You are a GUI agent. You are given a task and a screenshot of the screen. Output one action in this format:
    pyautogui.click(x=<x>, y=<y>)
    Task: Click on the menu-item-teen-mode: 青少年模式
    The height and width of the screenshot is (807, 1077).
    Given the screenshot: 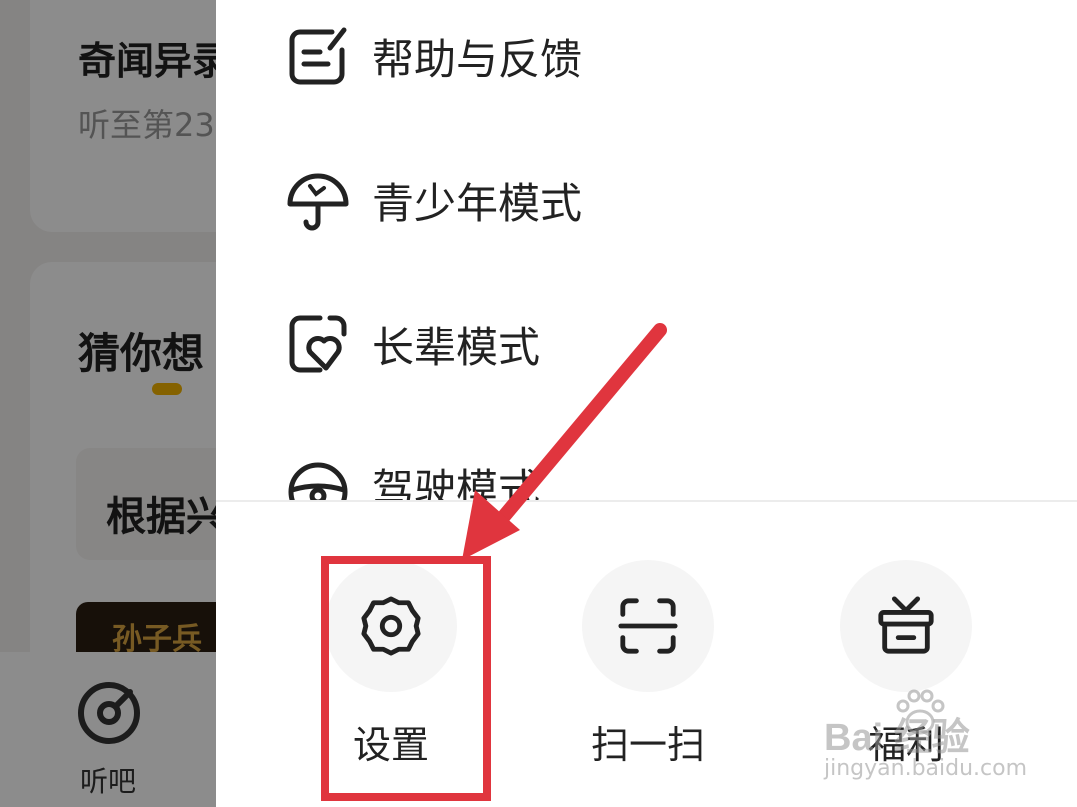 What is the action you would take?
    pyautogui.click(x=434, y=200)
    